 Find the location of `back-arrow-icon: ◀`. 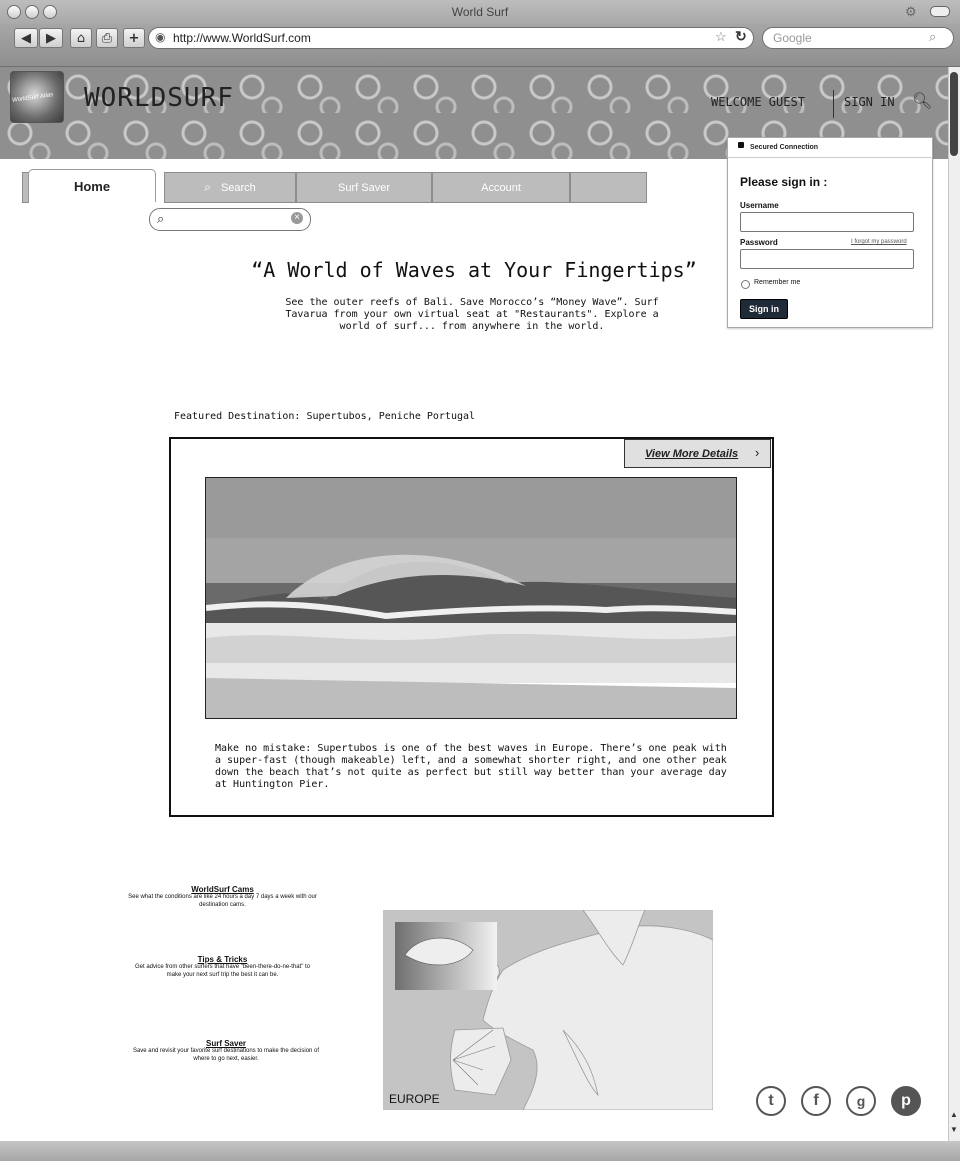

back-arrow-icon: ◀ is located at coordinates (26, 38).